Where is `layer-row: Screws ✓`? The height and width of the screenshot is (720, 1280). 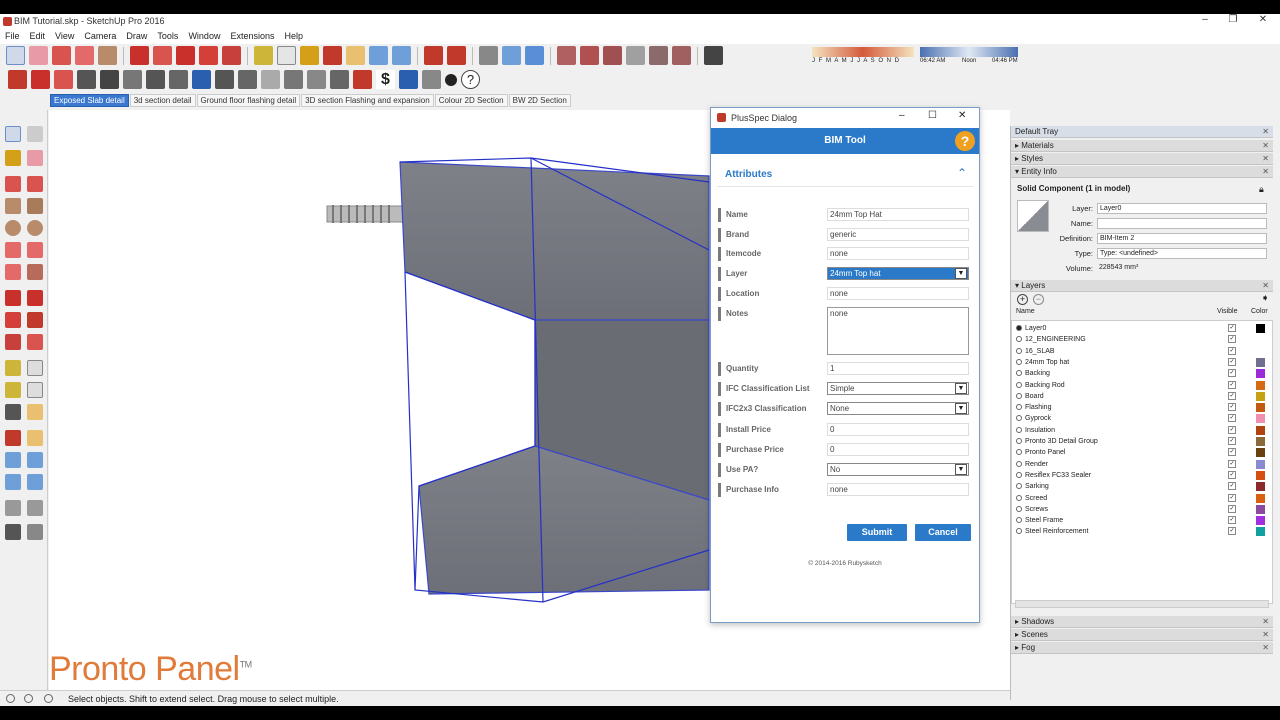
layer-row: Screws ✓ is located at coordinates (1143, 509).